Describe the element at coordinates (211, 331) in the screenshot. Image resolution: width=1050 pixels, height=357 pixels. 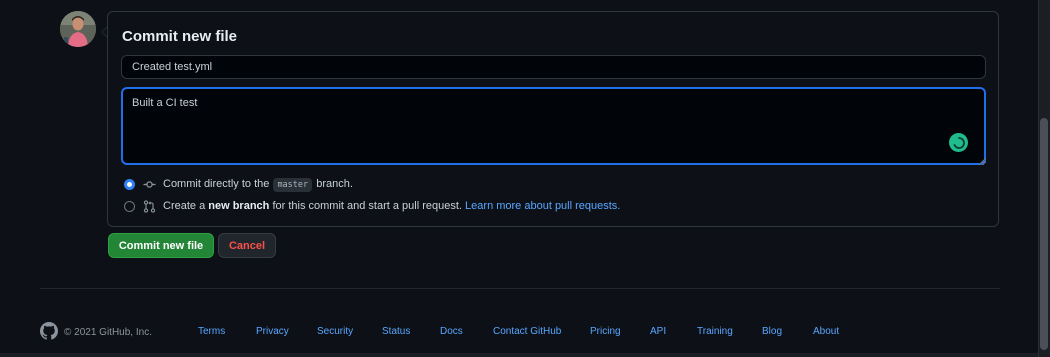
I see `footer-link-terms: Terms` at that location.